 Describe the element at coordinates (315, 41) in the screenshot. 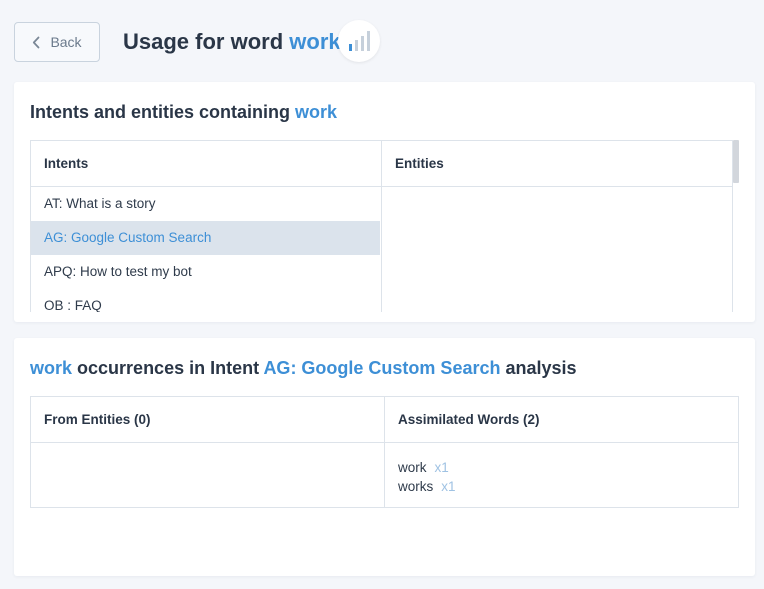

I see `page-title-word: work` at that location.